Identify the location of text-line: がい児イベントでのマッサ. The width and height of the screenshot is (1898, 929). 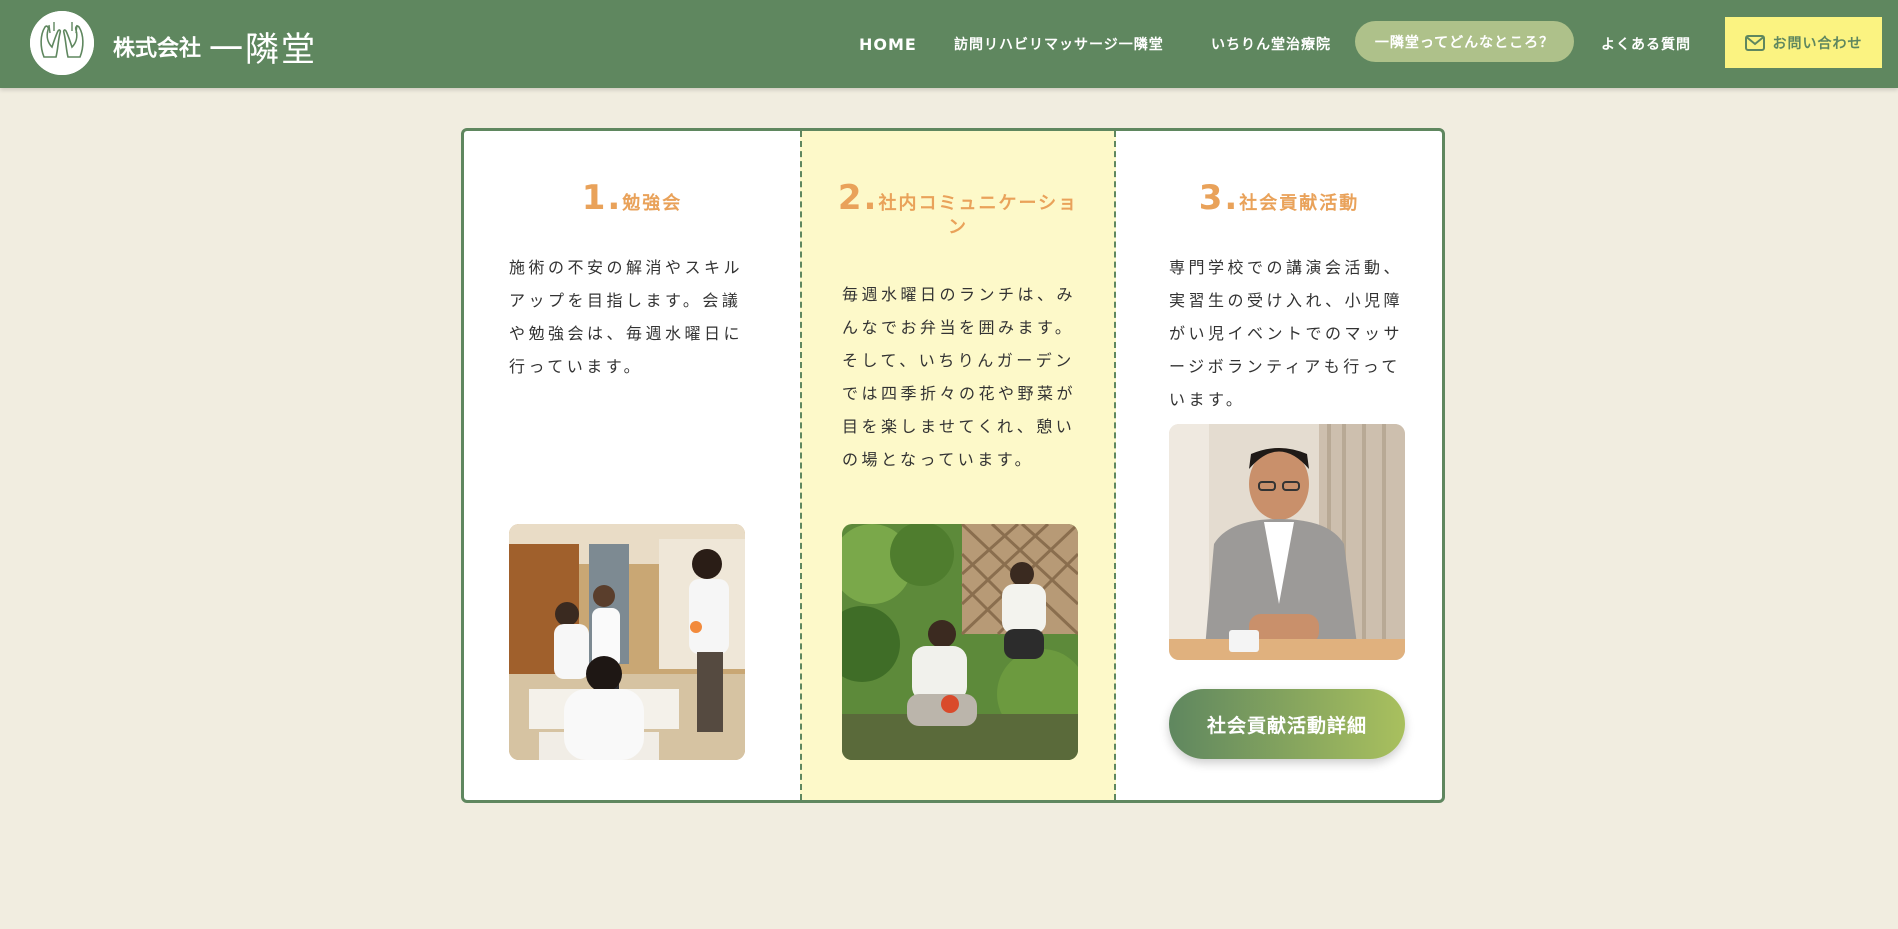
(1286, 333).